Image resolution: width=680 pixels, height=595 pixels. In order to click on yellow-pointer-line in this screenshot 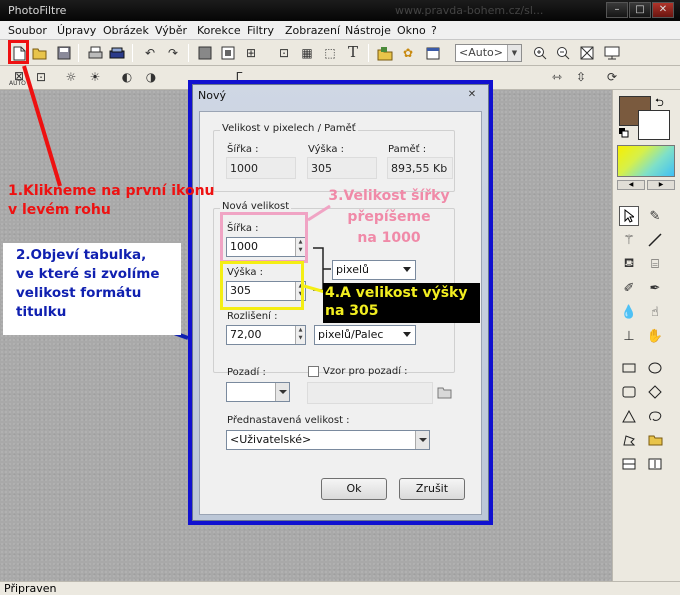, I will do `click(314, 289)`.